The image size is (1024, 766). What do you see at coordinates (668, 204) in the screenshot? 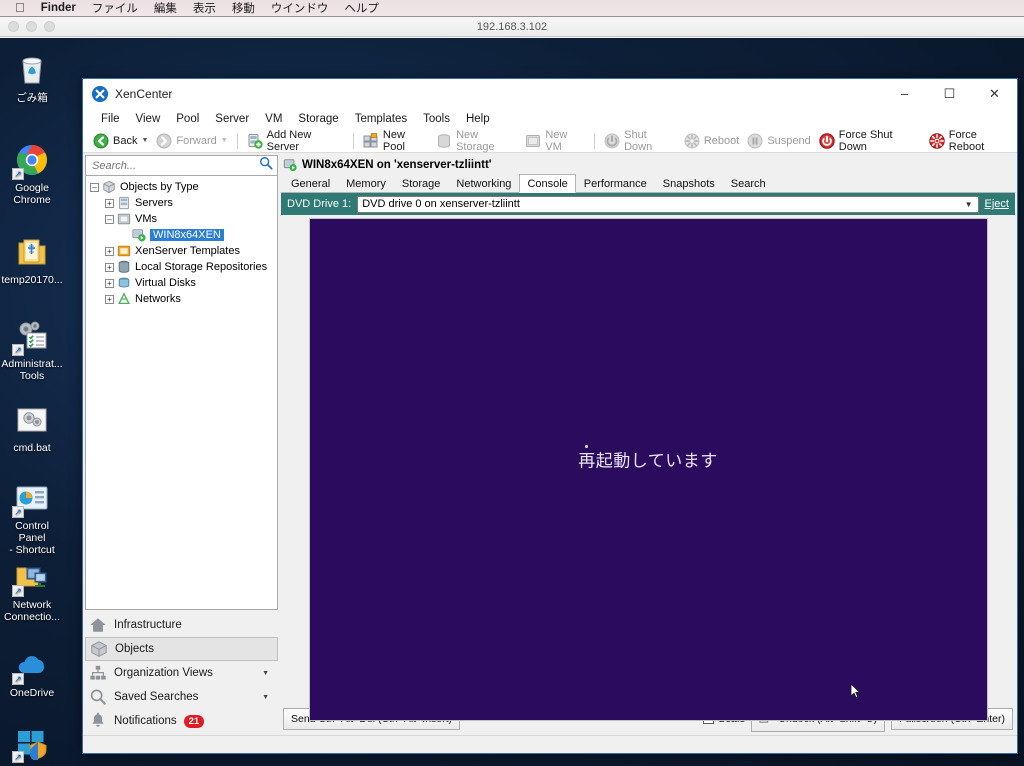
I see `dvd-drive-select: DVD drive 0 on xenserver-tzliintt ▼` at bounding box center [668, 204].